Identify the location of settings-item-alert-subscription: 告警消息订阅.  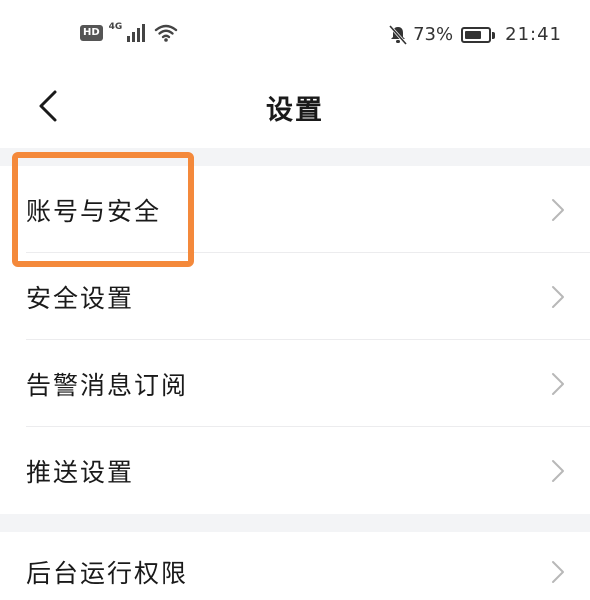
(295, 383).